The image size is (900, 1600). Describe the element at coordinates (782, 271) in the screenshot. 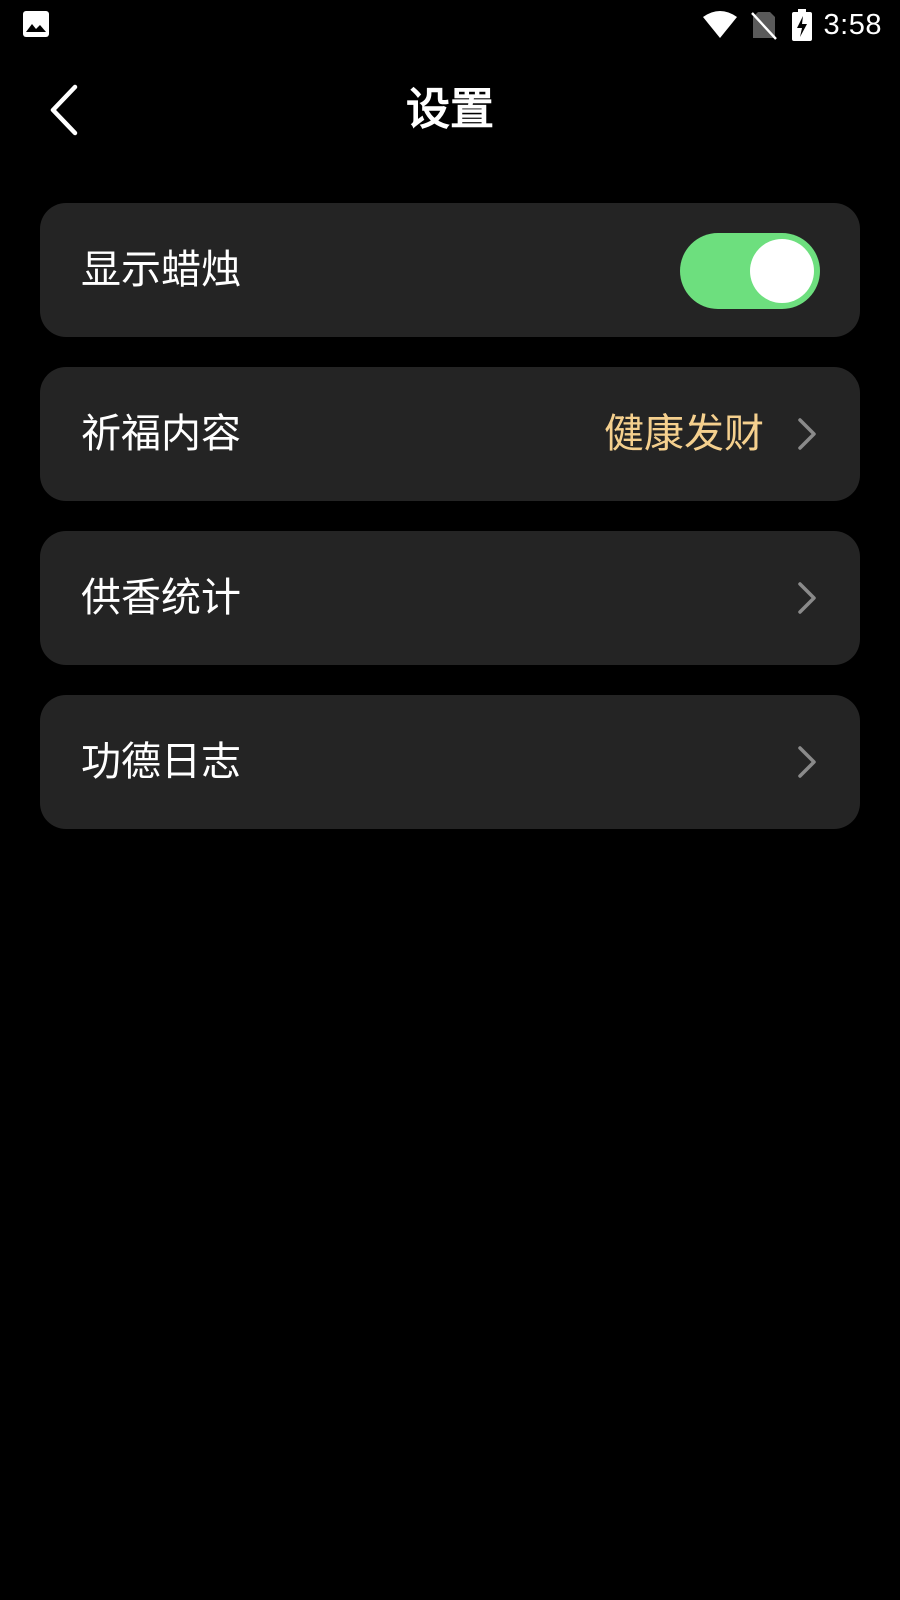

I see `toggle-knob` at that location.